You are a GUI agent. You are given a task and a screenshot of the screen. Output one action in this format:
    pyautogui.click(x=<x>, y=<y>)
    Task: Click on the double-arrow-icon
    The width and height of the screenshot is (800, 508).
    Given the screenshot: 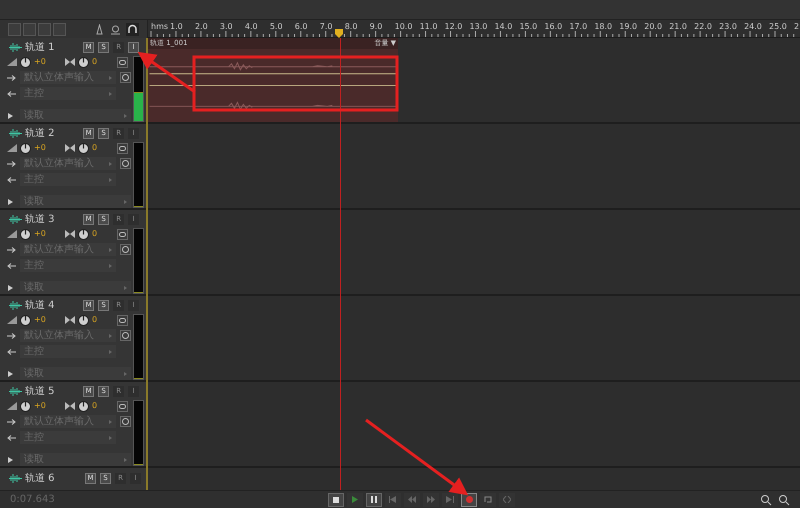 What is the action you would take?
    pyautogui.click(x=507, y=499)
    